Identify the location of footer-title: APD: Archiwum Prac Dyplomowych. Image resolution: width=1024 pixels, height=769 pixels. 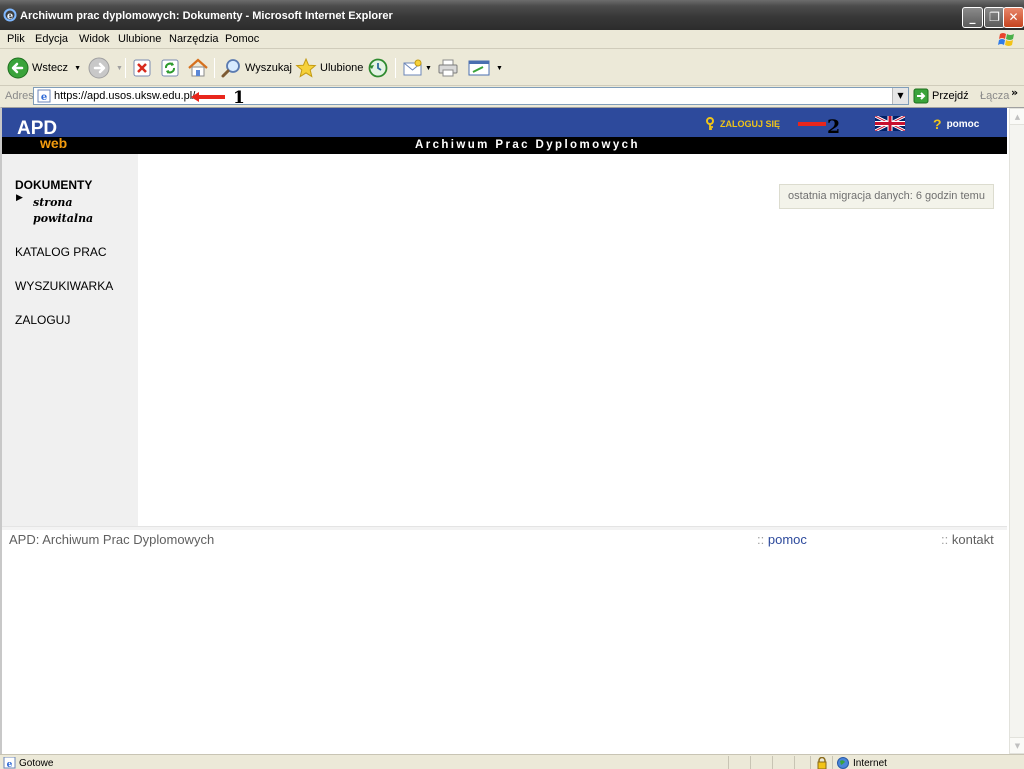
(112, 539).